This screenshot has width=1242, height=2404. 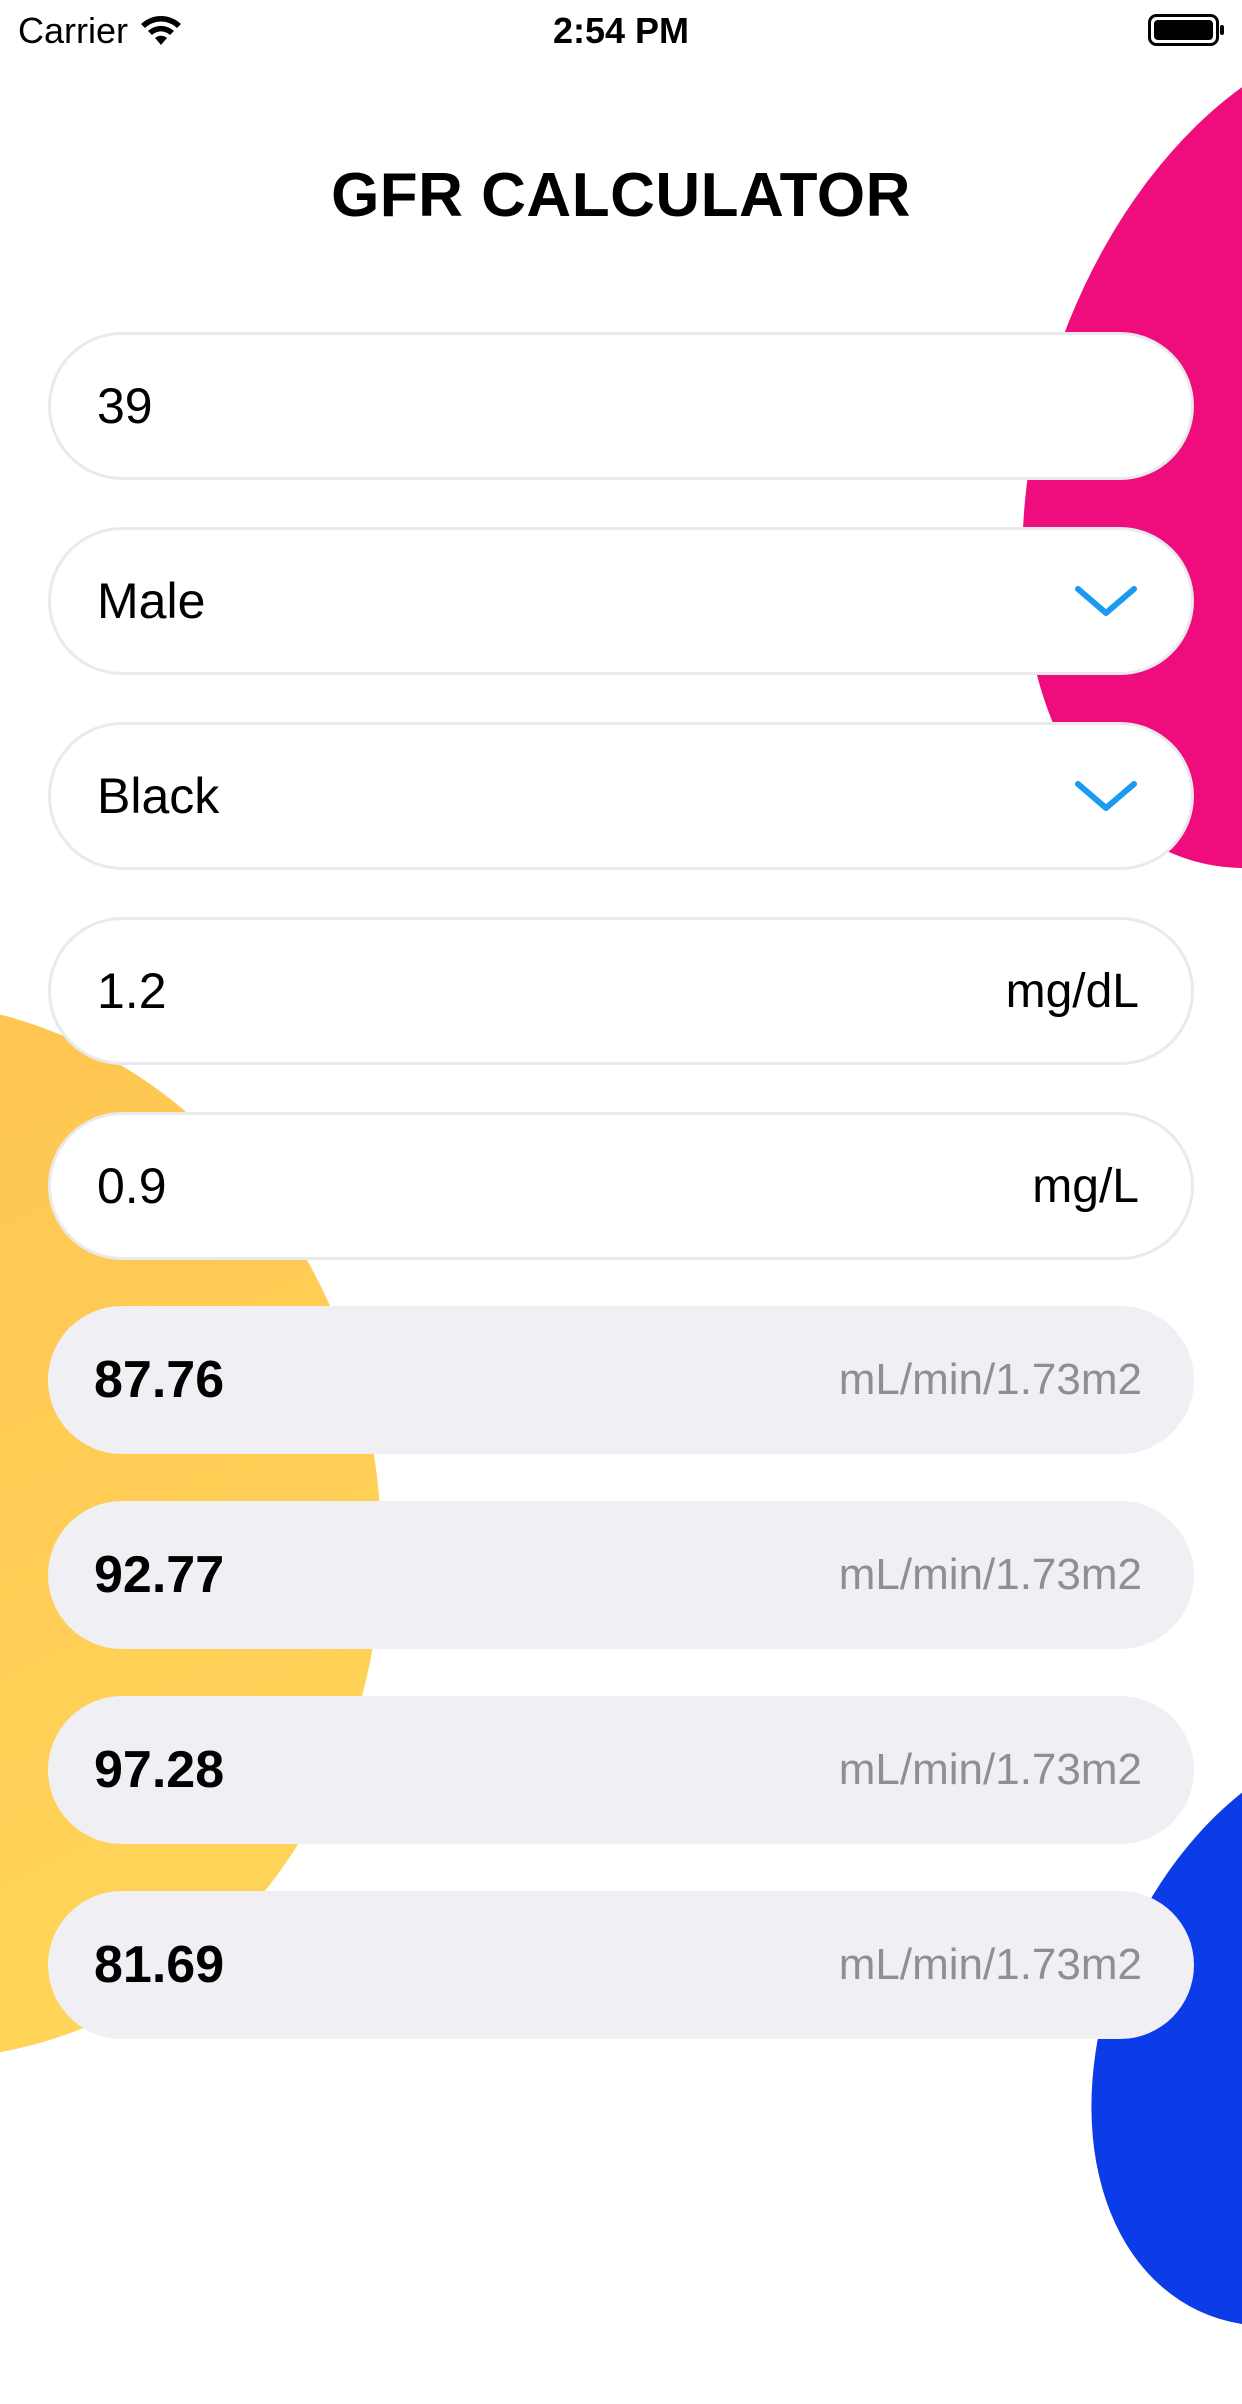 I want to click on creatinine-value: 1.2, so click(x=132, y=991).